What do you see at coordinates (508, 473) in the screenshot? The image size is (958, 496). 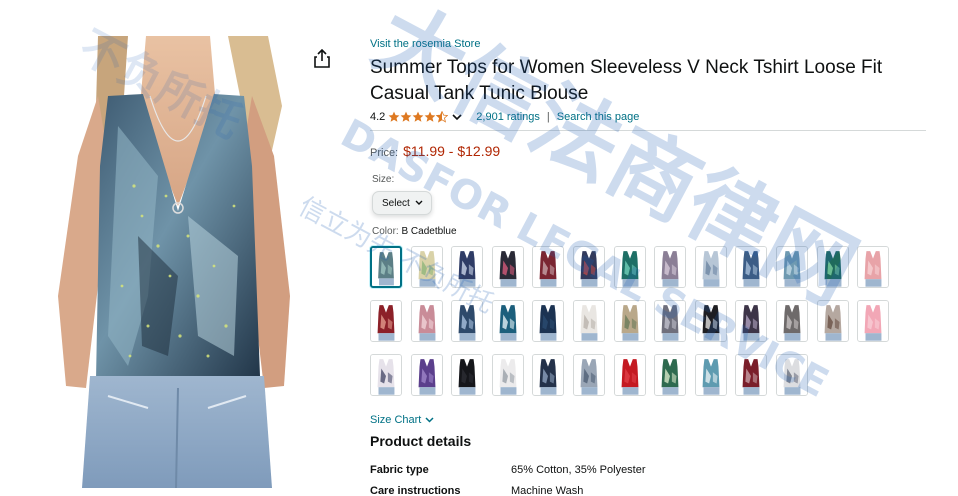 I see `spec-row: Fabric type 65% Cotton, 35% Polyester` at bounding box center [508, 473].